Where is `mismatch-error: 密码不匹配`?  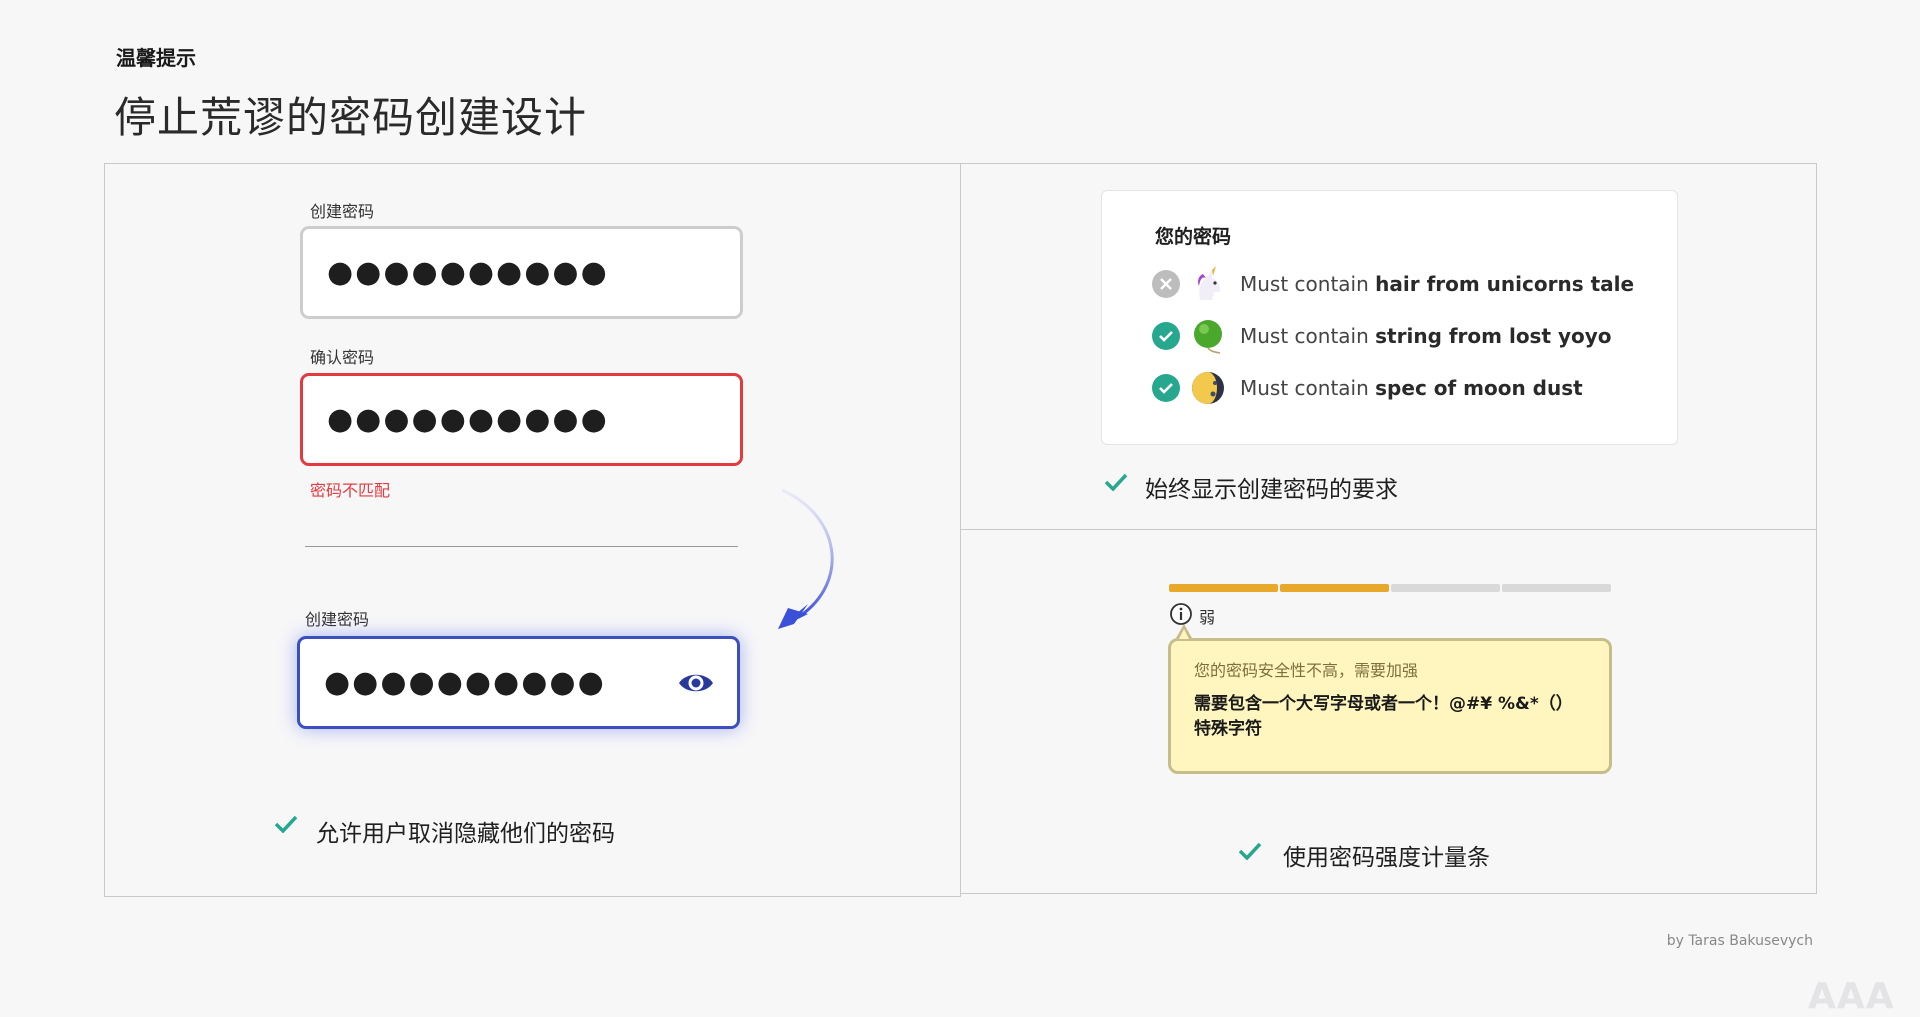 mismatch-error: 密码不匹配 is located at coordinates (350, 490).